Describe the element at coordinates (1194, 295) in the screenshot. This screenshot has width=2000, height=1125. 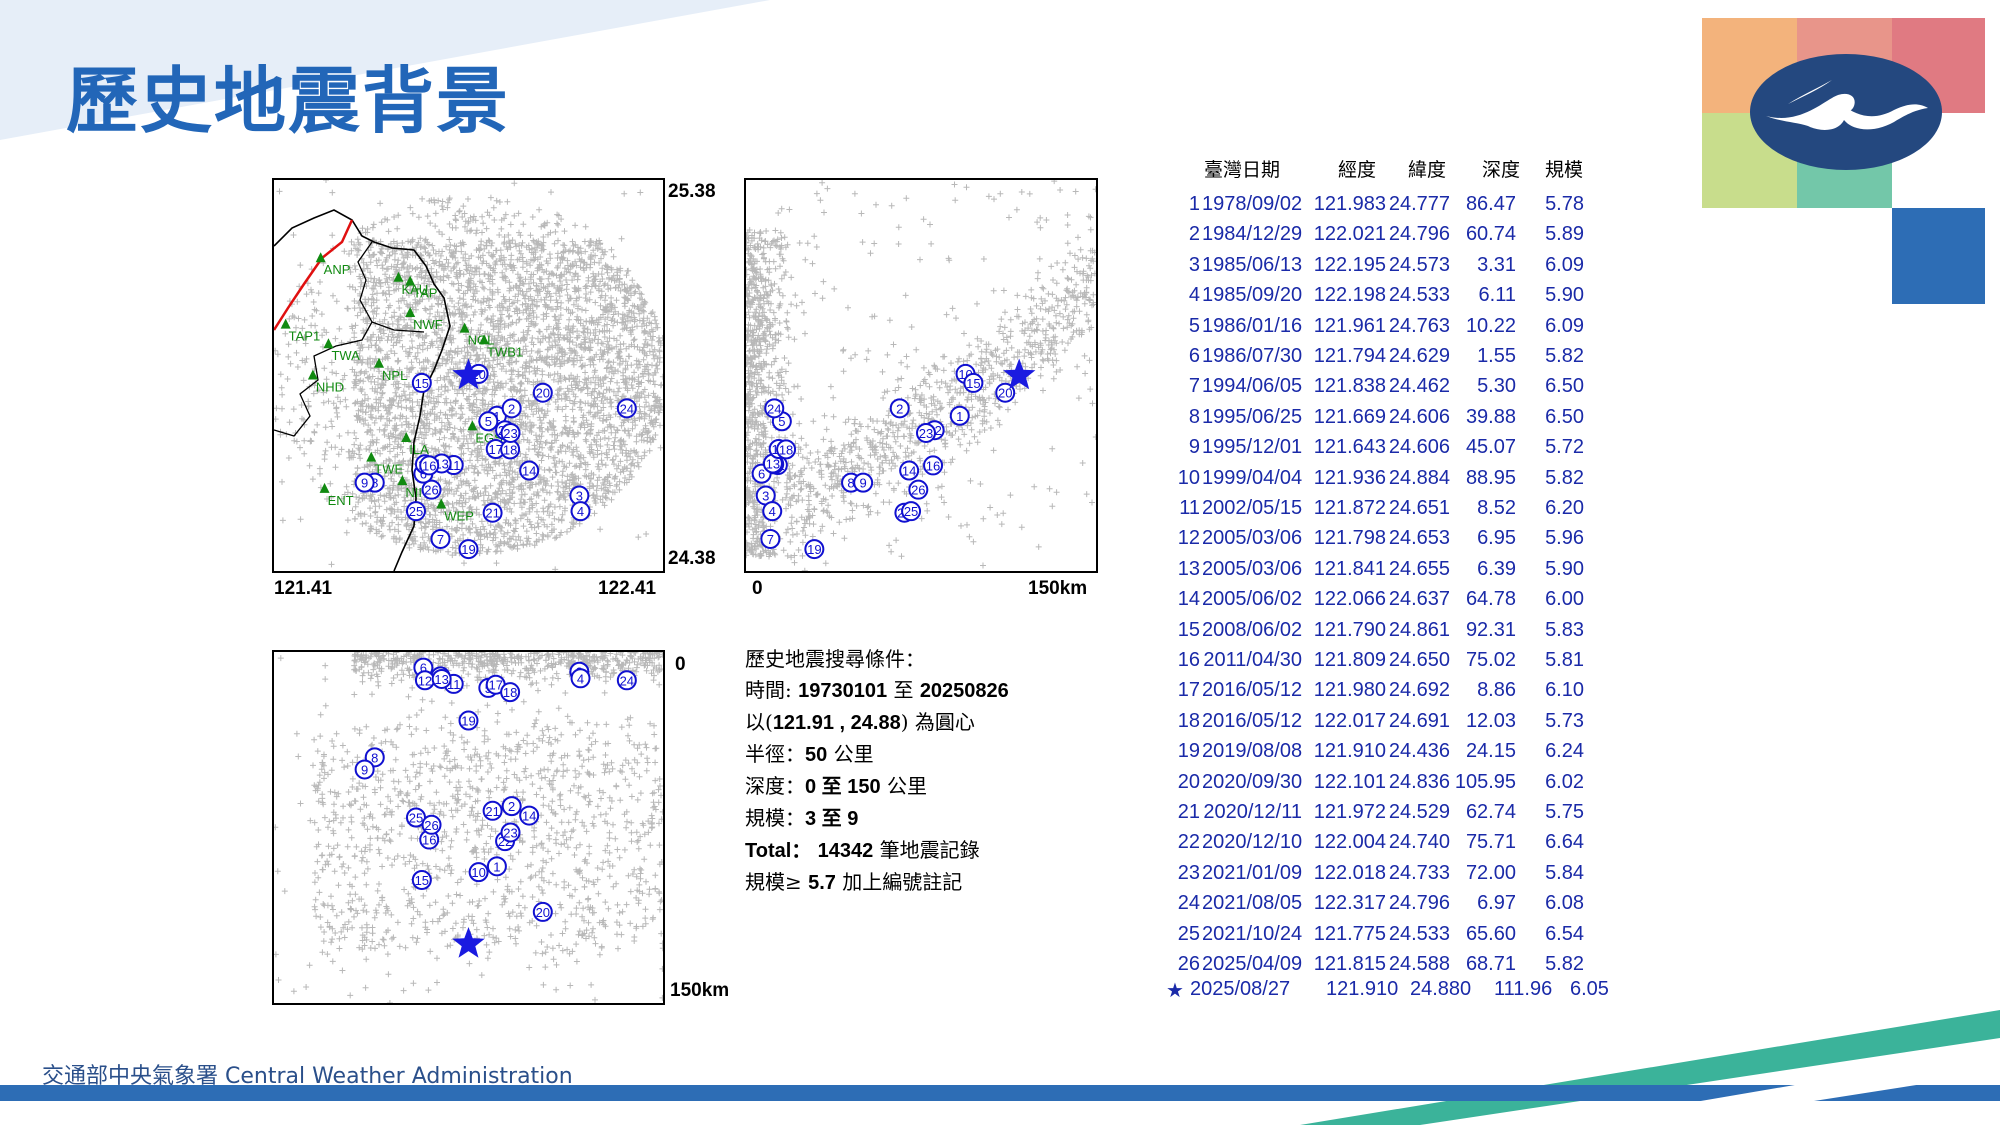
I see `table-cell-id: 4` at that location.